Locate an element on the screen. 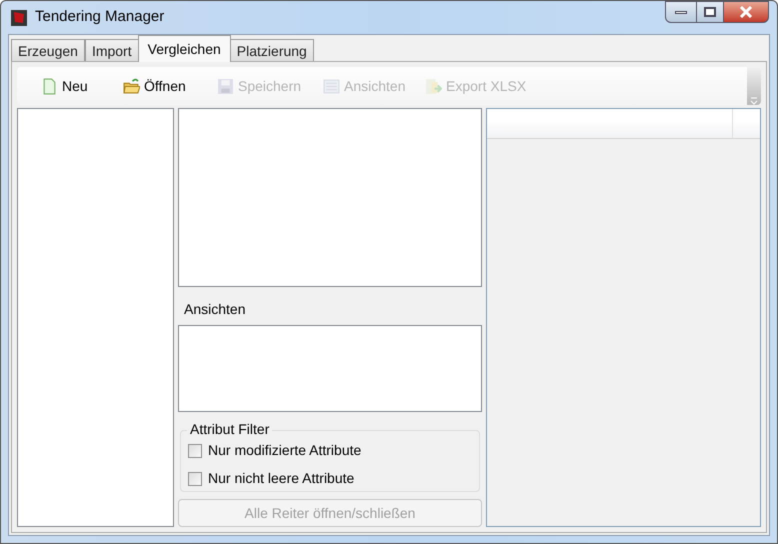 This screenshot has height=544, width=778. folder-icon is located at coordinates (131, 86).